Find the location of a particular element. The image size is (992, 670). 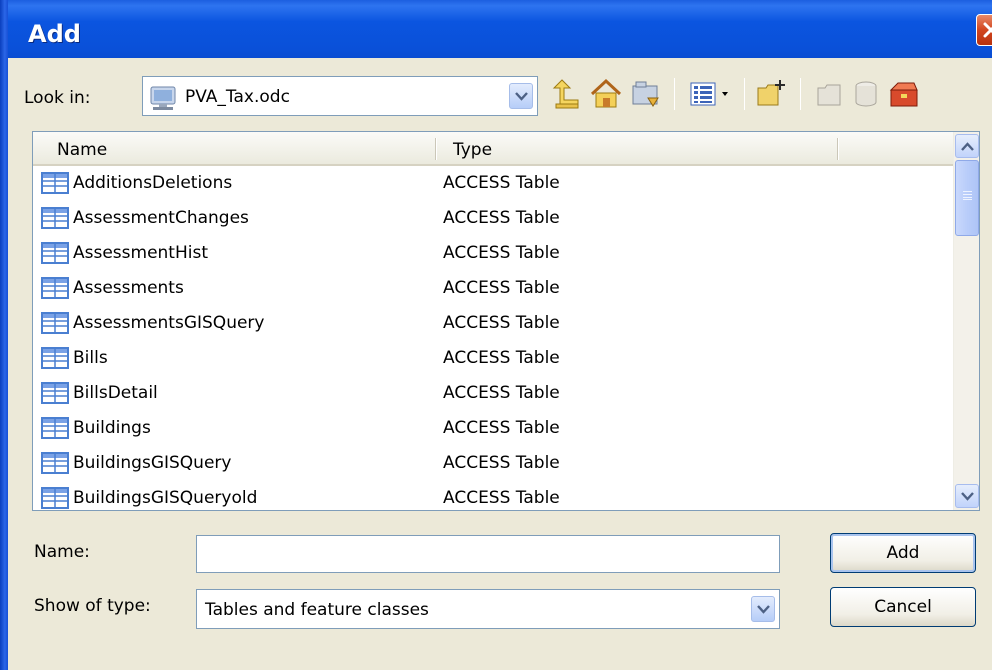

close-button is located at coordinates (984, 30).